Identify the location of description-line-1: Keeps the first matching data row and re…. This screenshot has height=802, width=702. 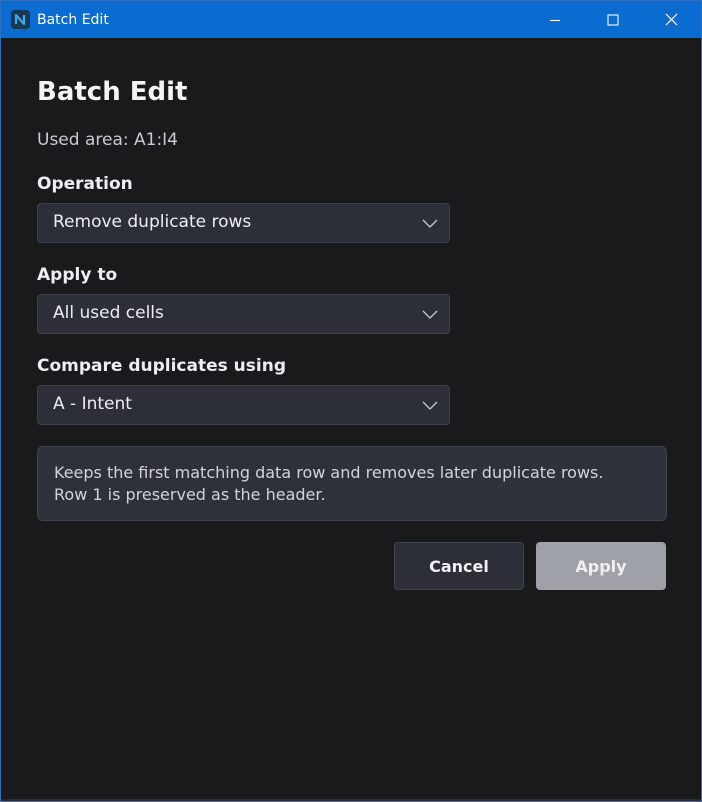
(329, 472).